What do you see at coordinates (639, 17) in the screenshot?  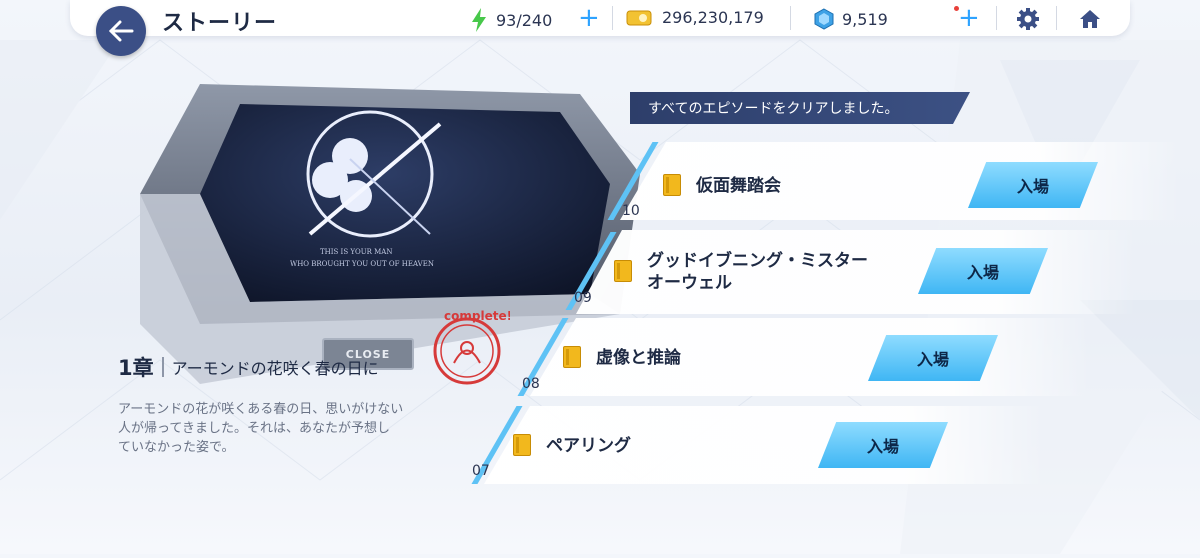 I see `coin-icon` at bounding box center [639, 17].